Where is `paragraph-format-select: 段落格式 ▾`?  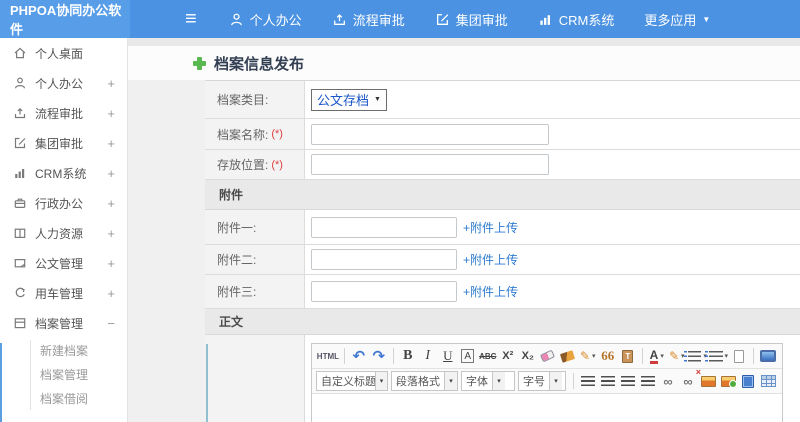 paragraph-format-select: 段落格式 ▾ is located at coordinates (424, 381).